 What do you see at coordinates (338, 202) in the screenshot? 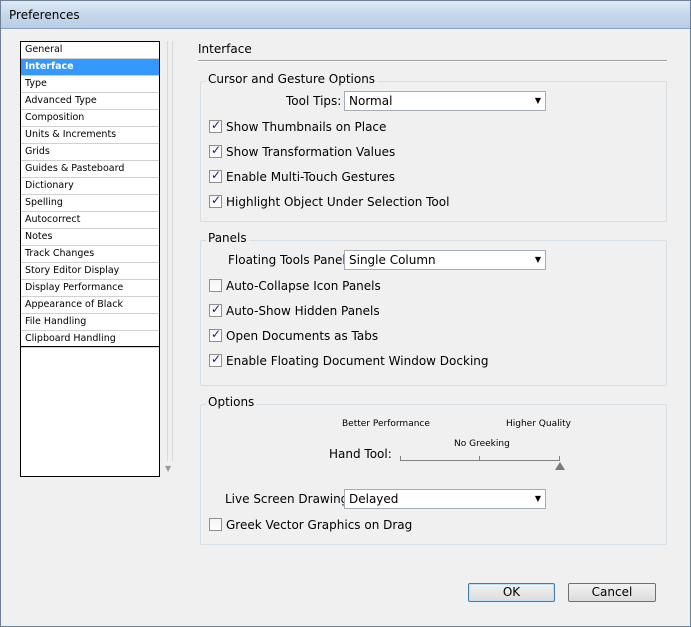
I see `checkbox-label: Highlight Object Under Selection Tool` at bounding box center [338, 202].